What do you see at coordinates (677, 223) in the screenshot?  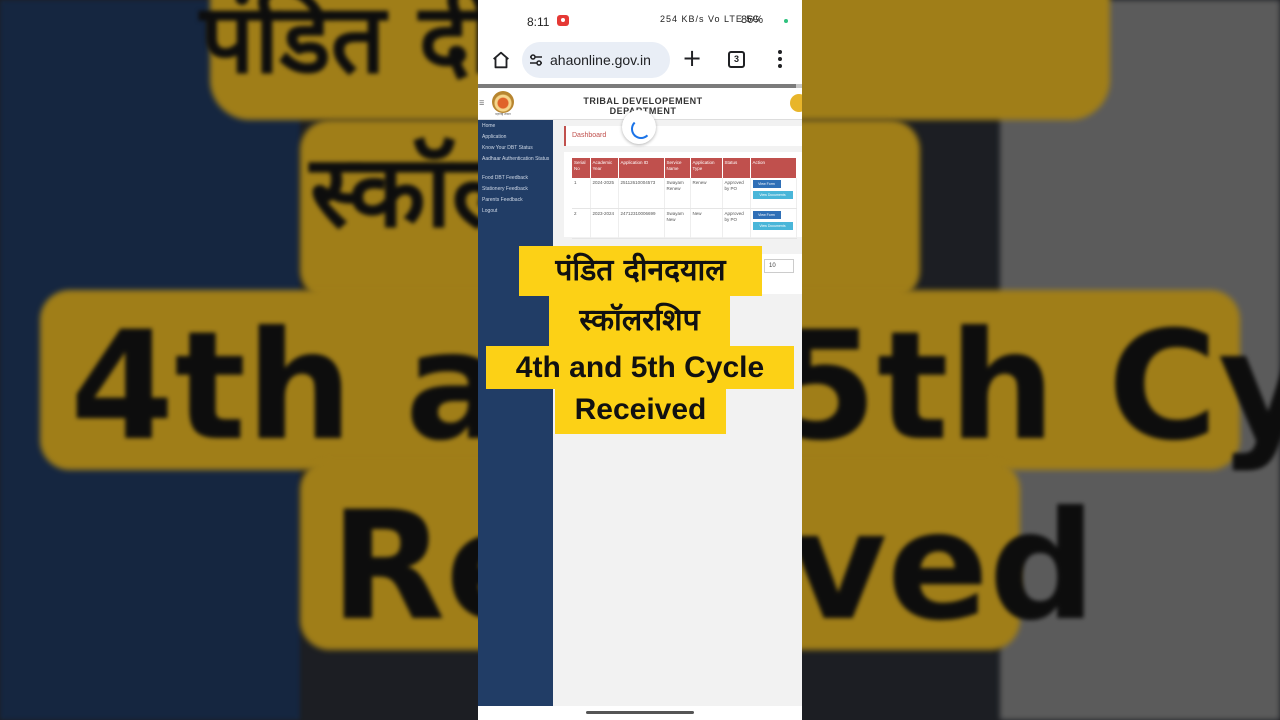 I see `cell-service: Swayam New` at bounding box center [677, 223].